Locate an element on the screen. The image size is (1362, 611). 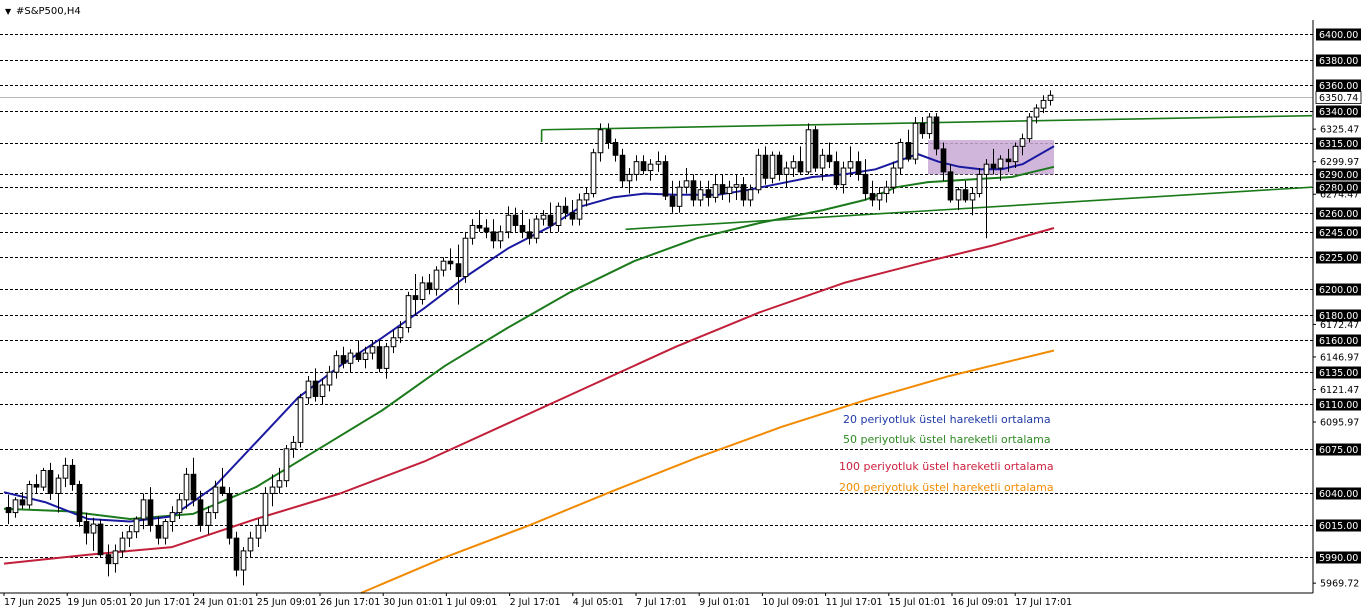
price-level-label: 6315.00 is located at coordinates (1338, 144).